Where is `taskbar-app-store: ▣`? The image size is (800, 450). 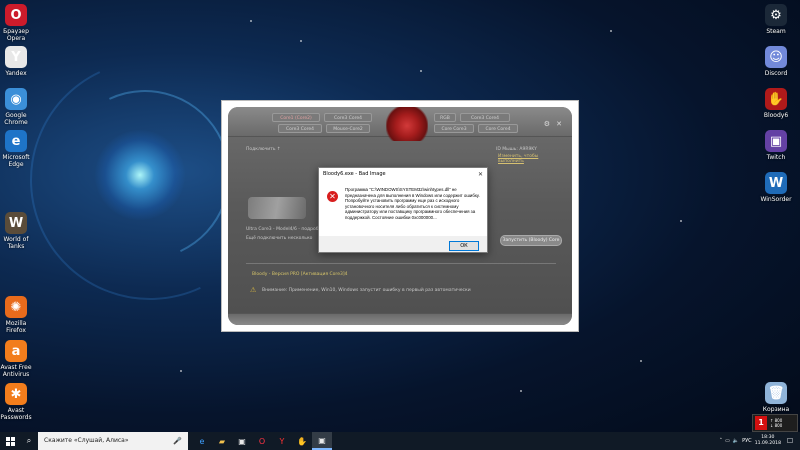
taskbar-app-store: ▣ is located at coordinates (242, 441).